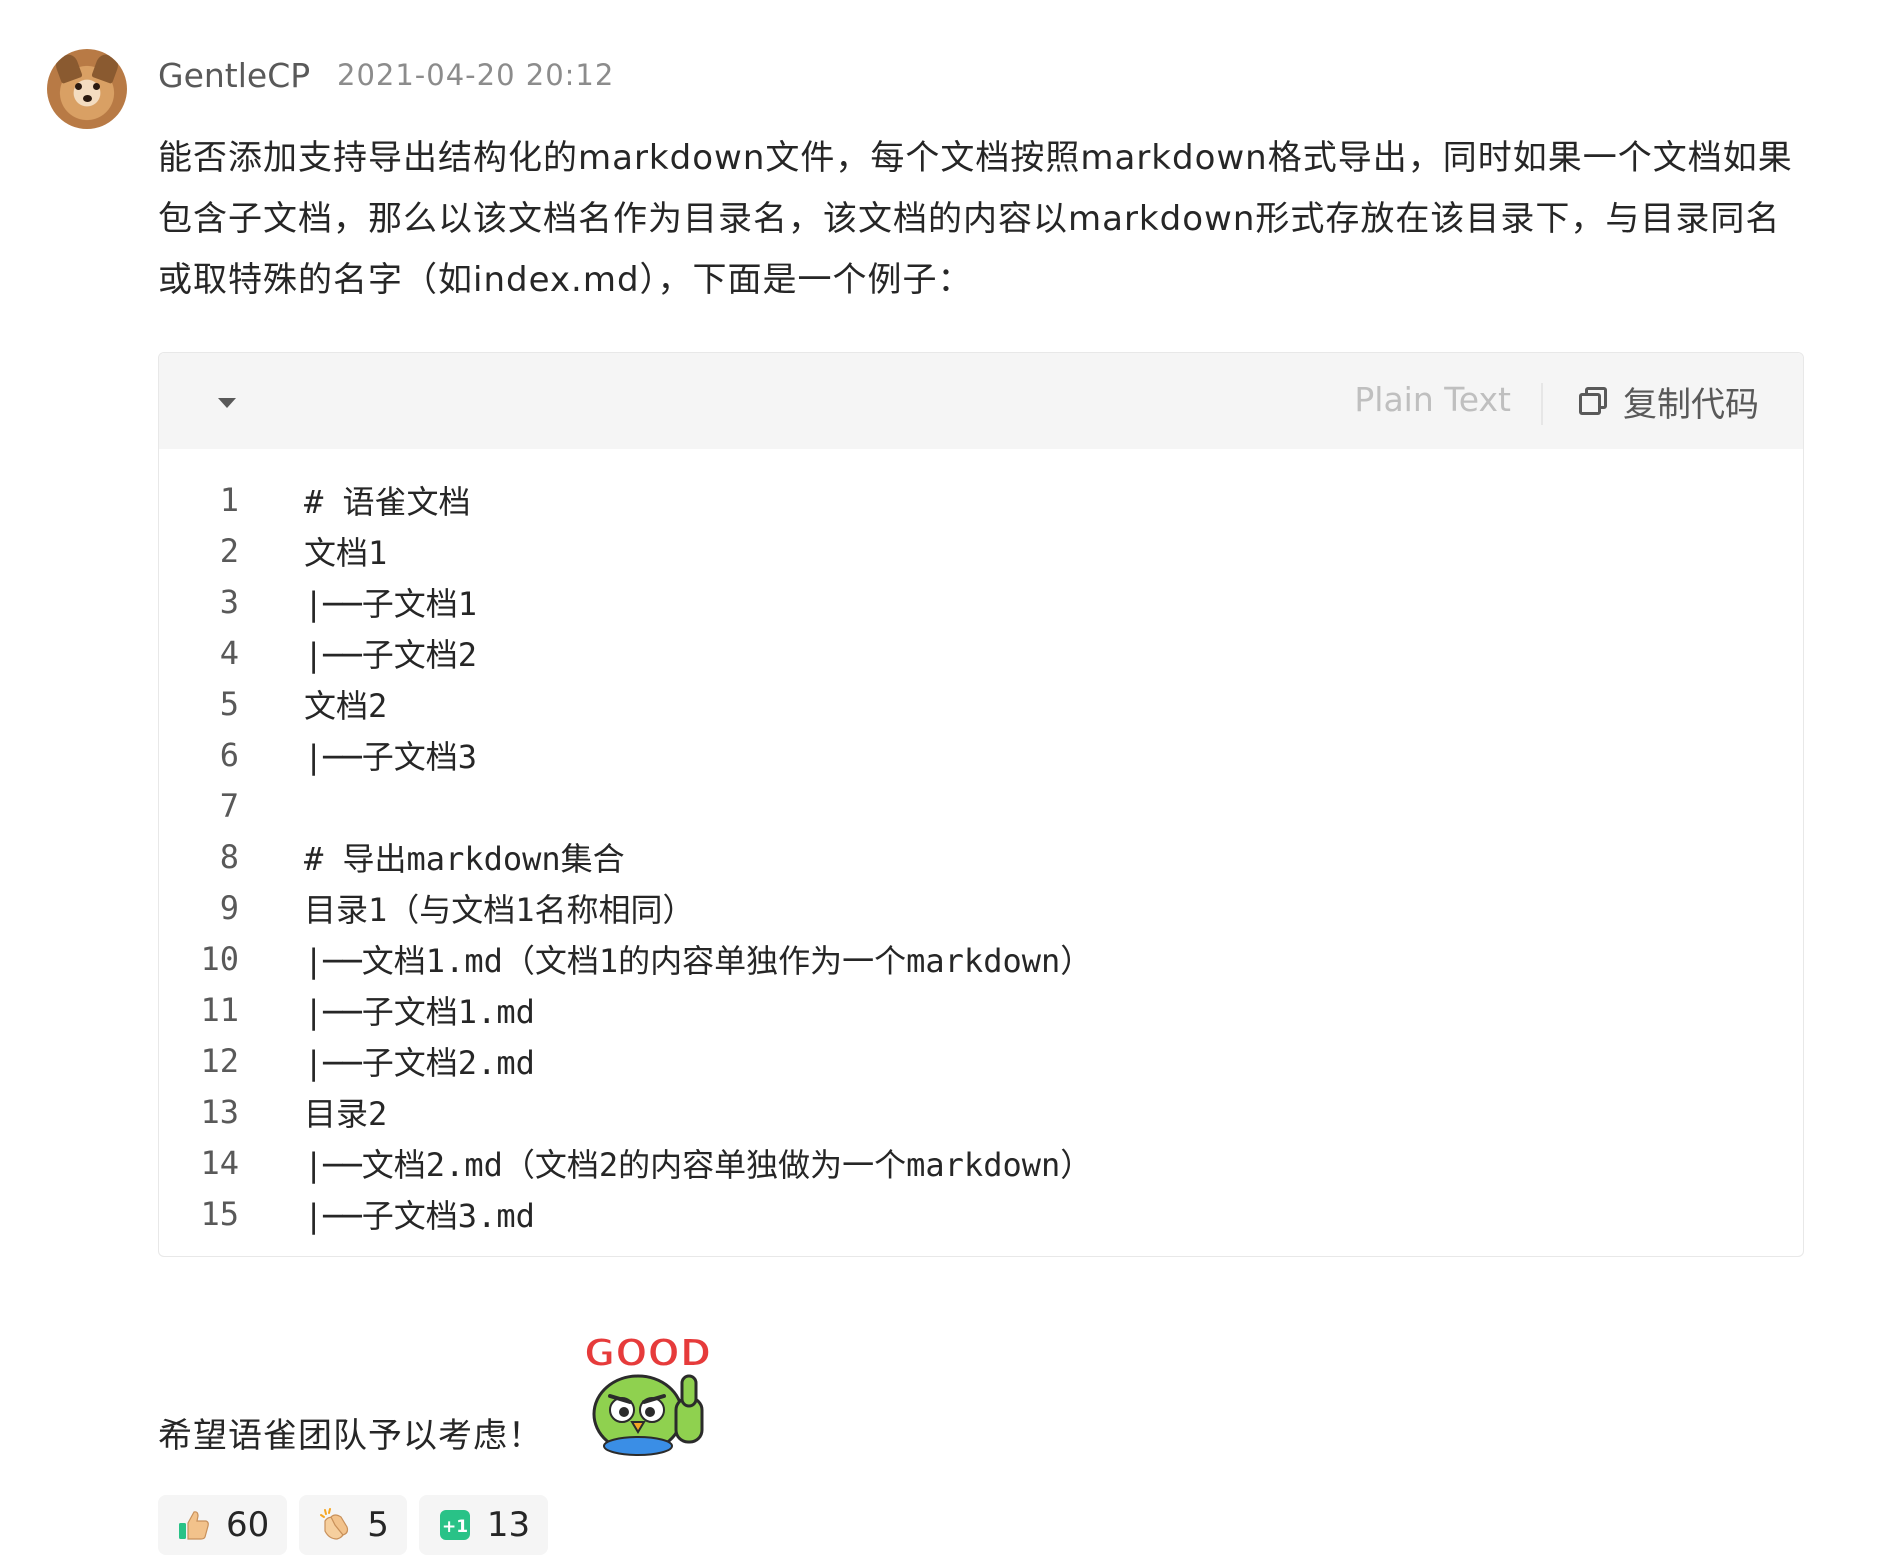 This screenshot has height=1568, width=1892. What do you see at coordinates (981, 601) in the screenshot?
I see `code-line: 3 |──子文档1` at bounding box center [981, 601].